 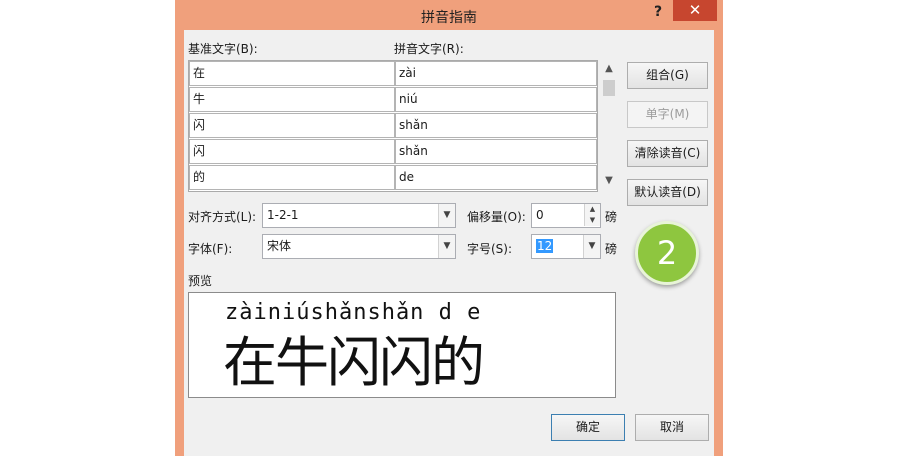 What do you see at coordinates (588, 427) in the screenshot?
I see `ok-button: 确定` at bounding box center [588, 427].